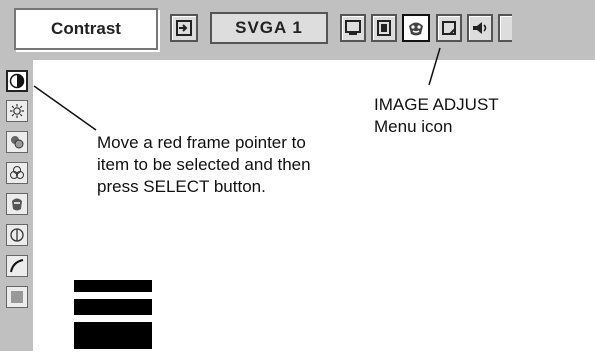 This screenshot has width=595, height=356. I want to click on instruction-leader-line, so click(65, 108).